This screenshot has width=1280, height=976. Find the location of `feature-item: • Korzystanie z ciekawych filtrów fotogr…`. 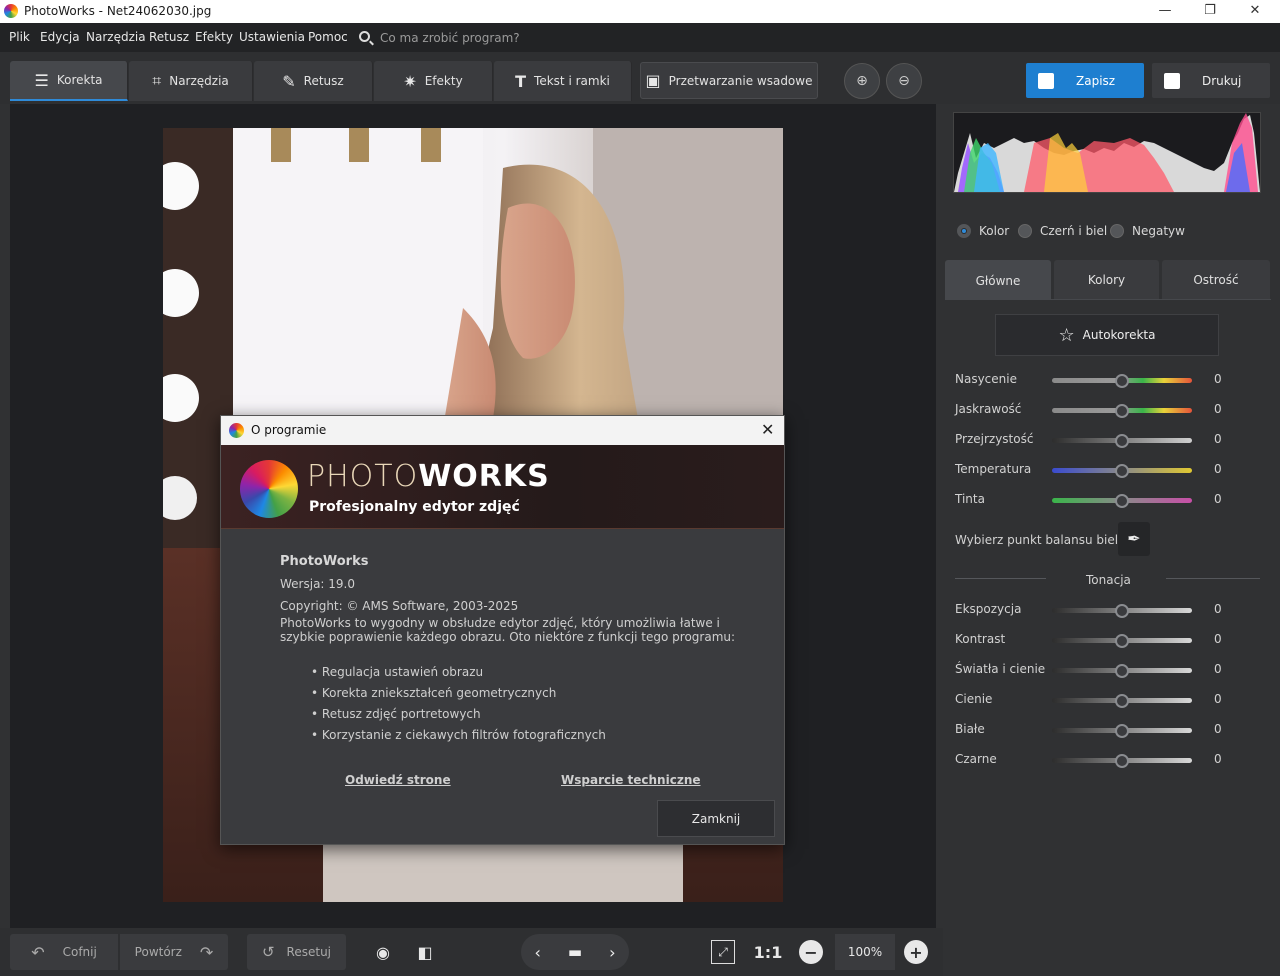

feature-item: • Korzystanie z ciekawych filtrów fotogr… is located at coordinates (458, 735).